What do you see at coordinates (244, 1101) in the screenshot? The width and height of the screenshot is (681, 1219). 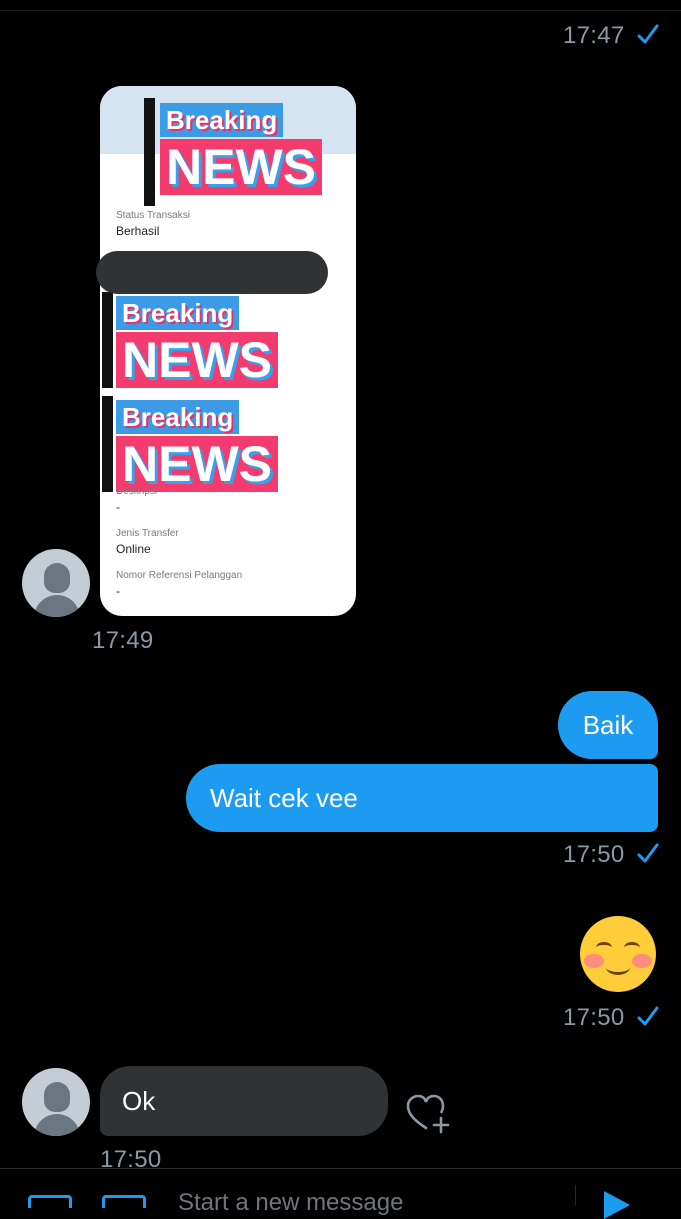 I see `message-bubble-incoming: Ok` at bounding box center [244, 1101].